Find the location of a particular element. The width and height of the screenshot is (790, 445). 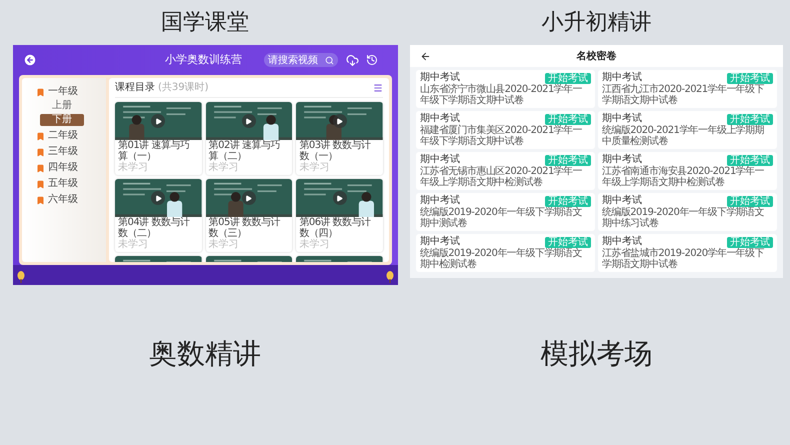

search-field: 请搜索视频 is located at coordinates (301, 60).